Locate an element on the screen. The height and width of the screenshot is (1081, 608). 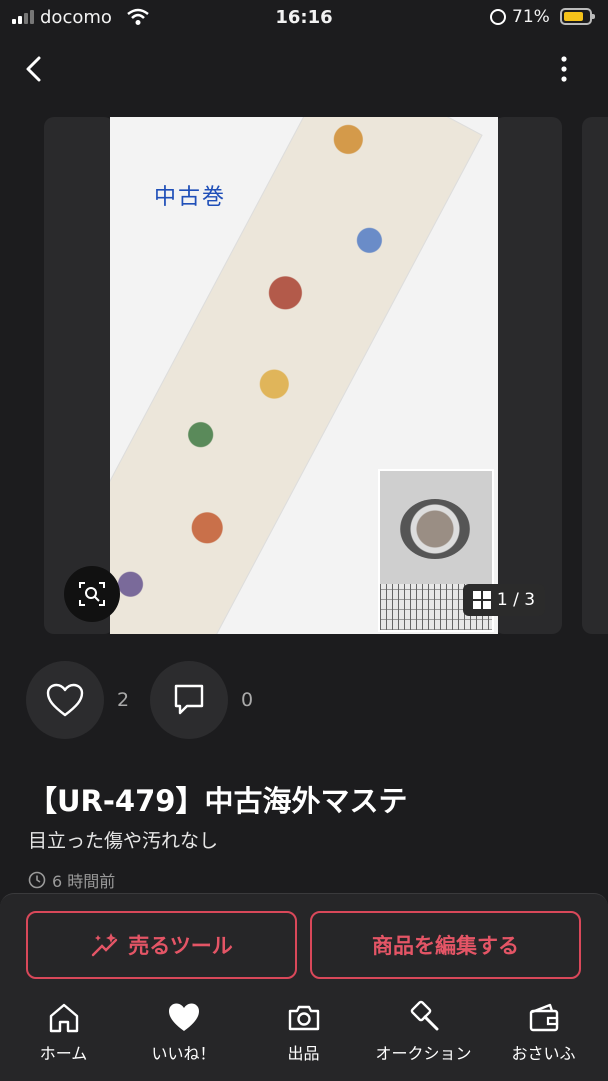
tab-sell: 出品 is located at coordinates (303, 1032).